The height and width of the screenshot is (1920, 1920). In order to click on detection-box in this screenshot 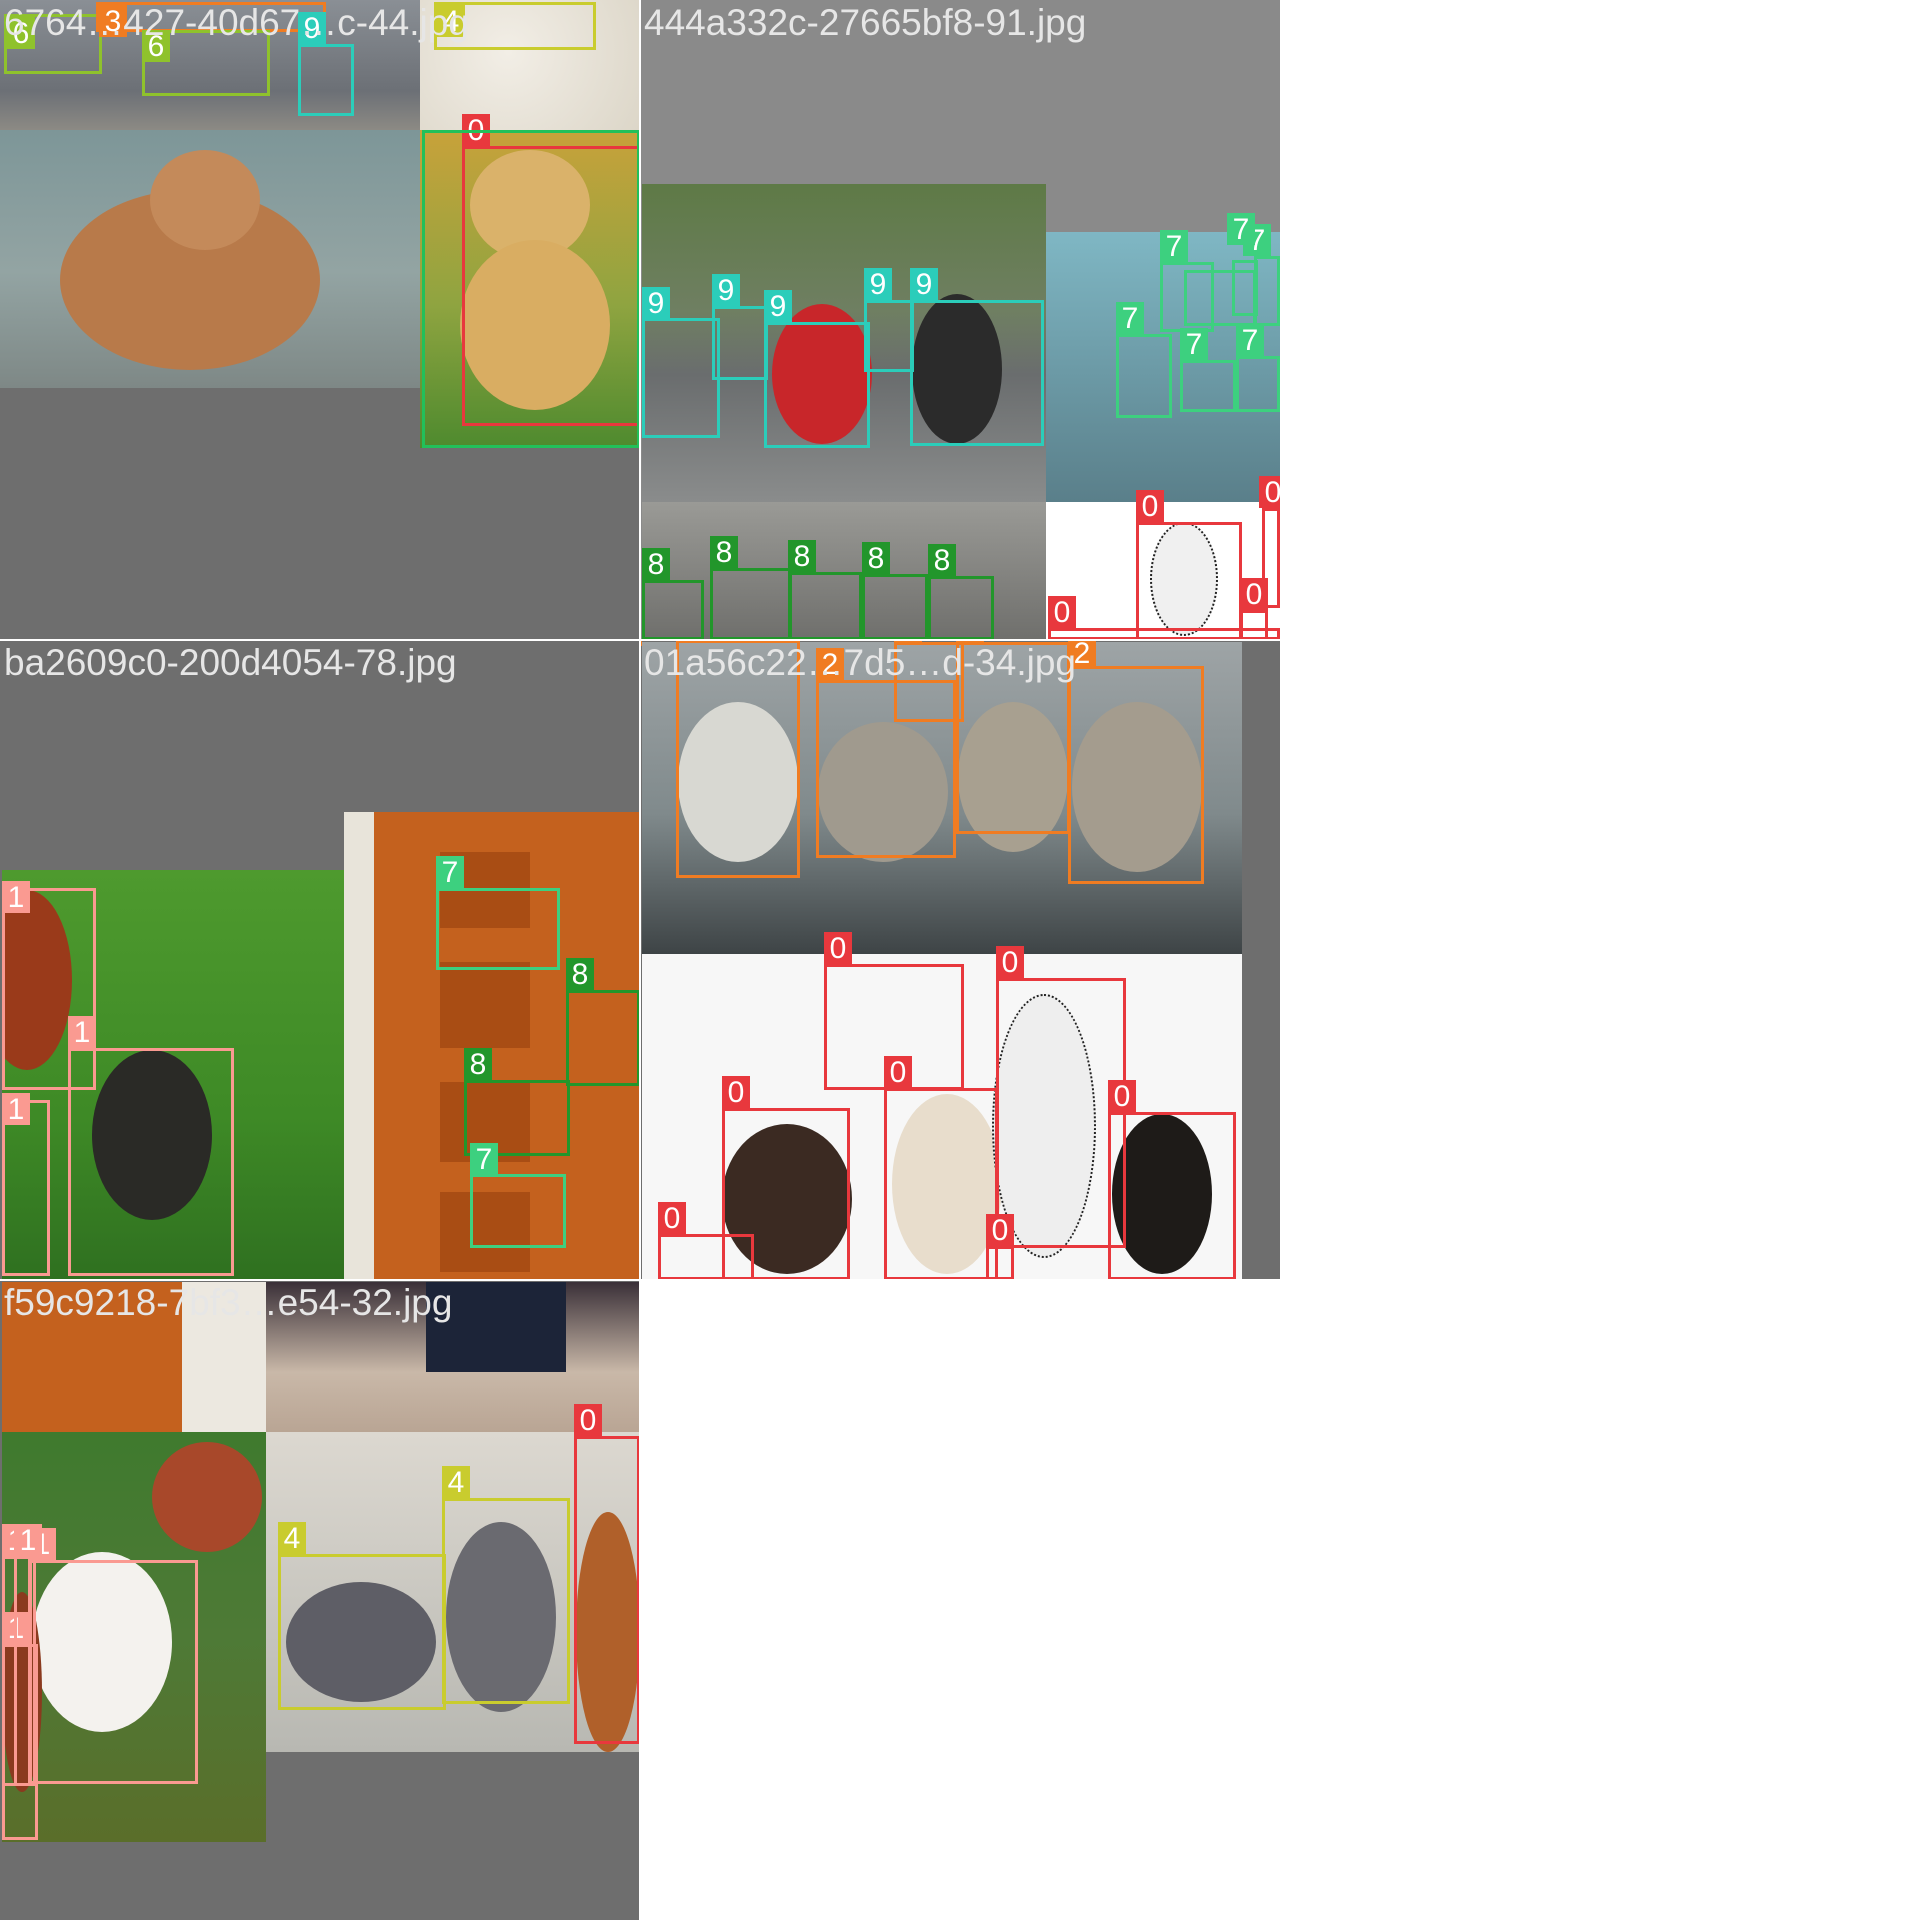, I will do `click(531, 289)`.